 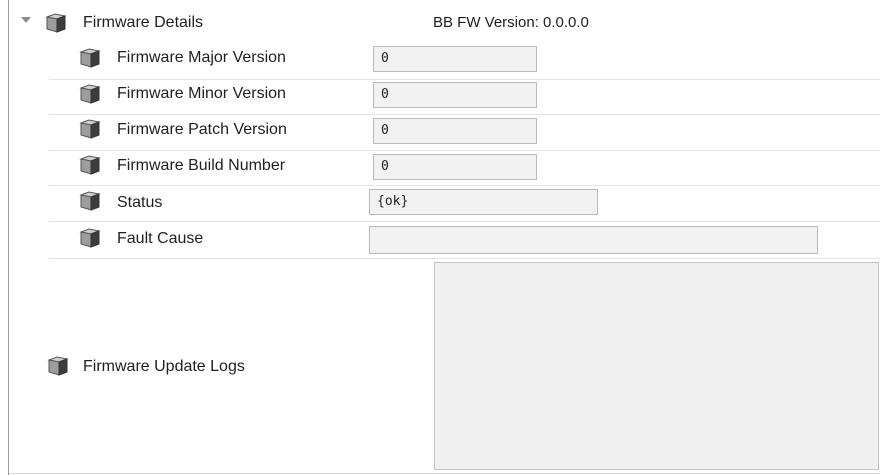 I want to click on firmware-details-label: Firmware Details, so click(x=143, y=22).